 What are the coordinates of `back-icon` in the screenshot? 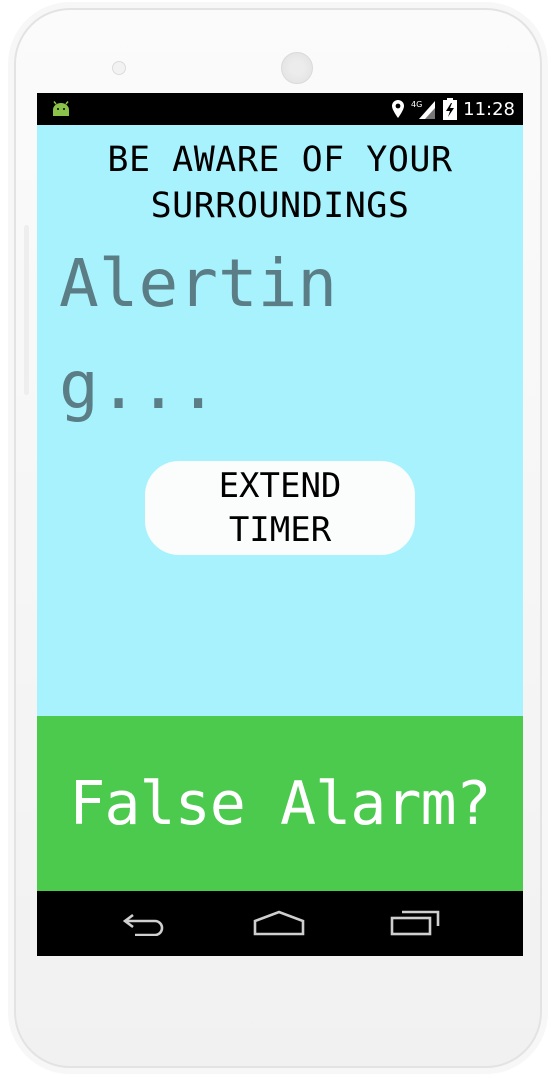 It's located at (143, 924).